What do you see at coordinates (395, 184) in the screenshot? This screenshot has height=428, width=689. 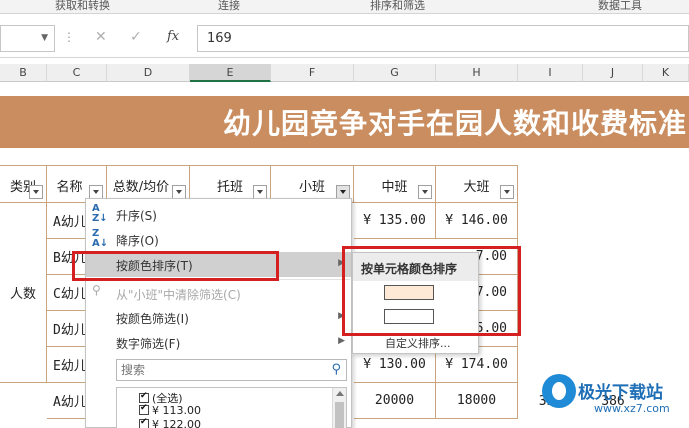 I see `header-middle-class: 中班` at bounding box center [395, 184].